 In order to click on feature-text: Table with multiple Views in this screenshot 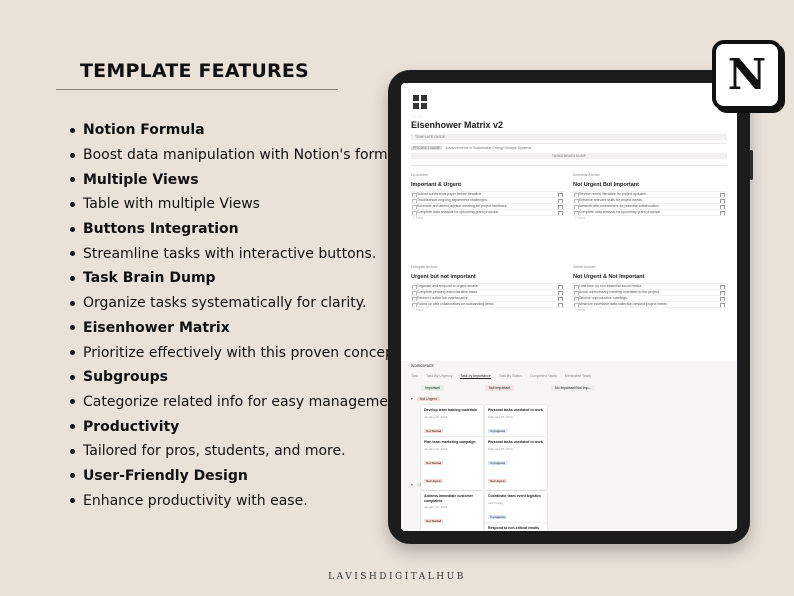, I will do `click(171, 204)`.